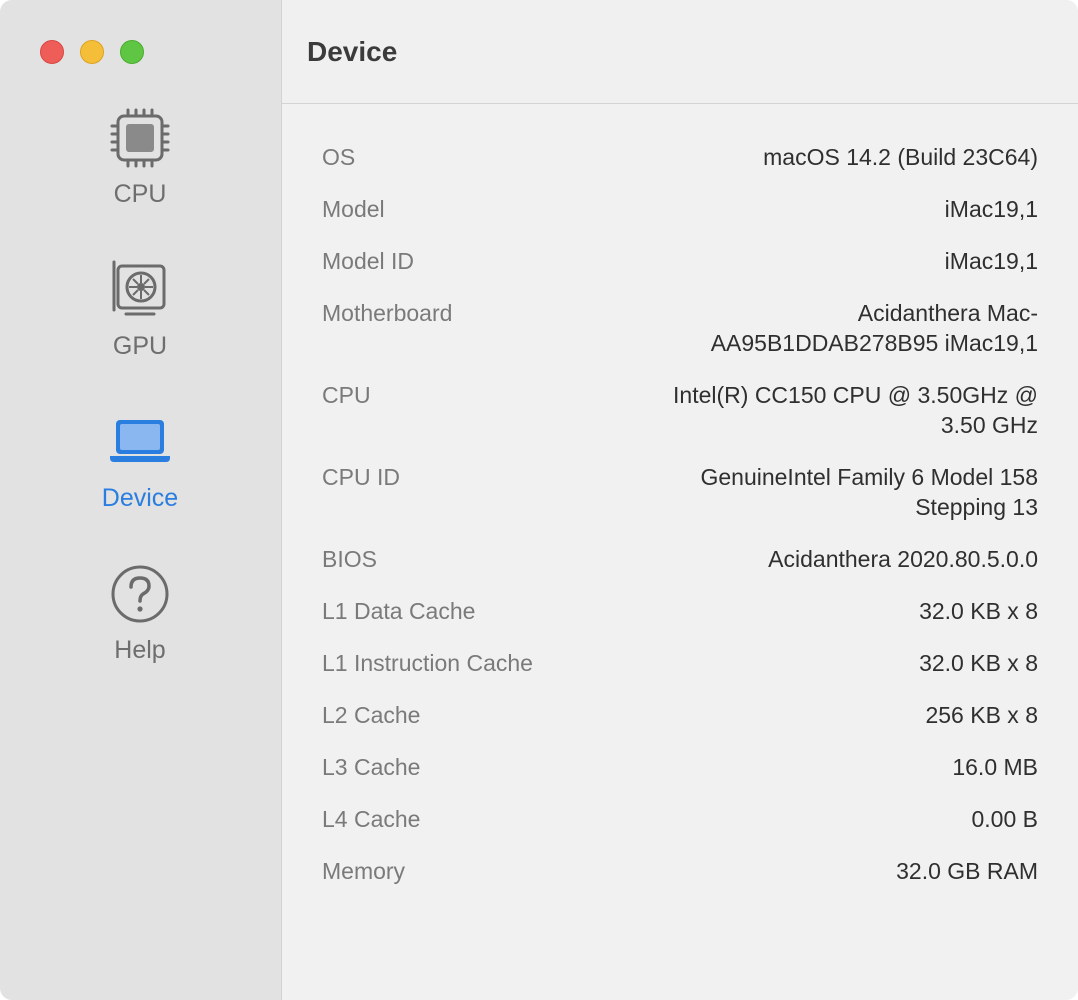 This screenshot has height=1000, width=1078. I want to click on minimize-window-button, so click(92, 52).